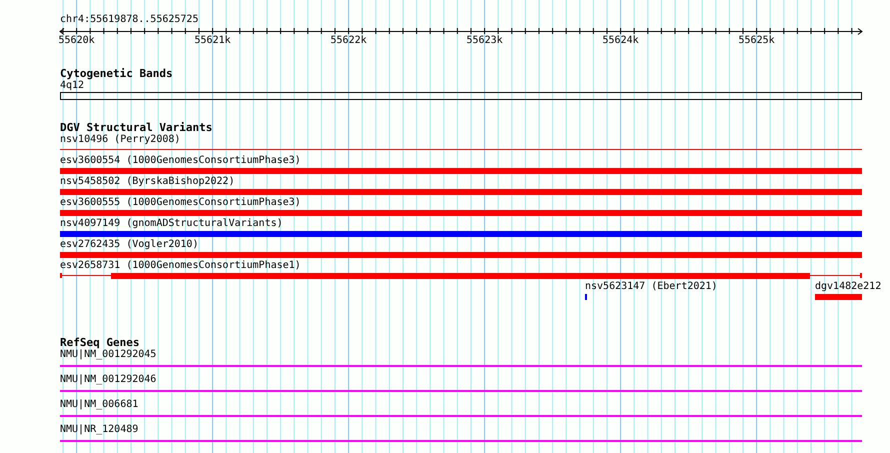 The height and width of the screenshot is (453, 890). What do you see at coordinates (620, 41) in the screenshot?
I see `tick-label: 55624k` at bounding box center [620, 41].